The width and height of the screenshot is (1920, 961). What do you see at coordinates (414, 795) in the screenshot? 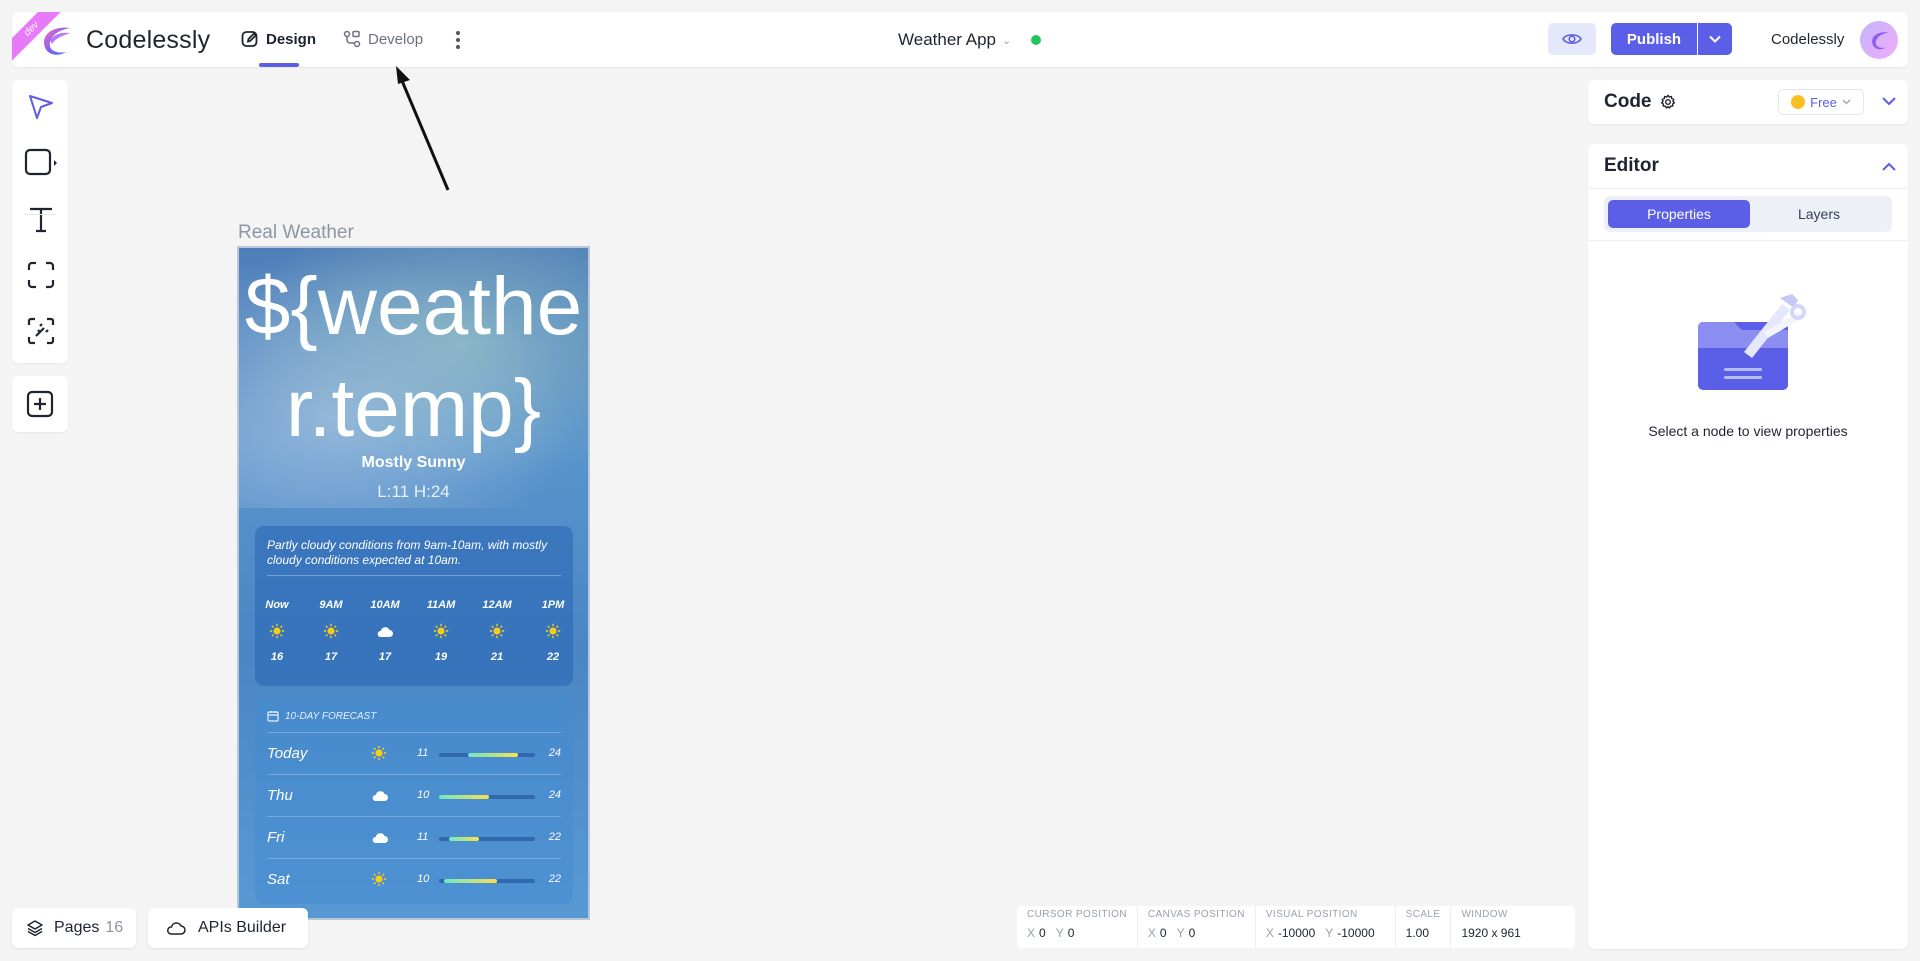
I see `forecast-row: Thu 10 24` at bounding box center [414, 795].